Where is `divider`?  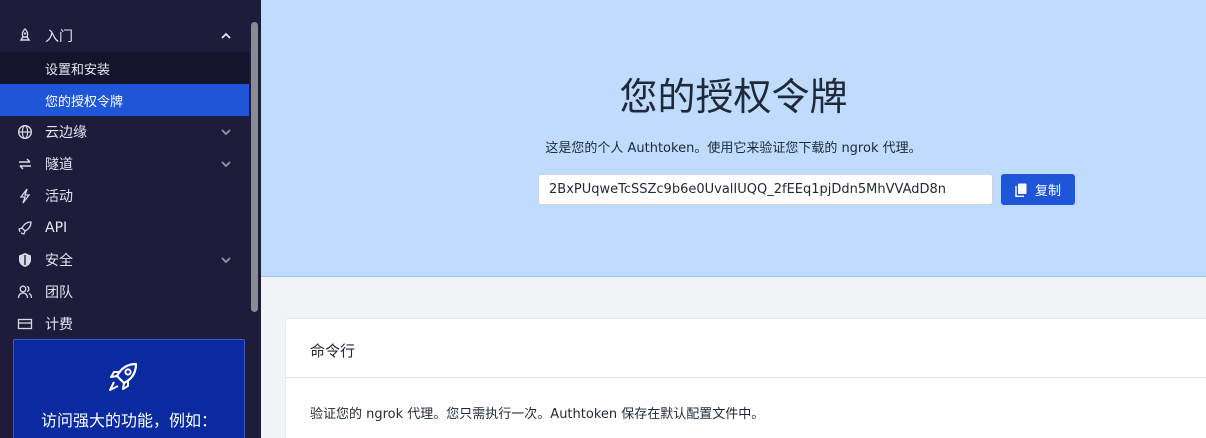
divider is located at coordinates (746, 377).